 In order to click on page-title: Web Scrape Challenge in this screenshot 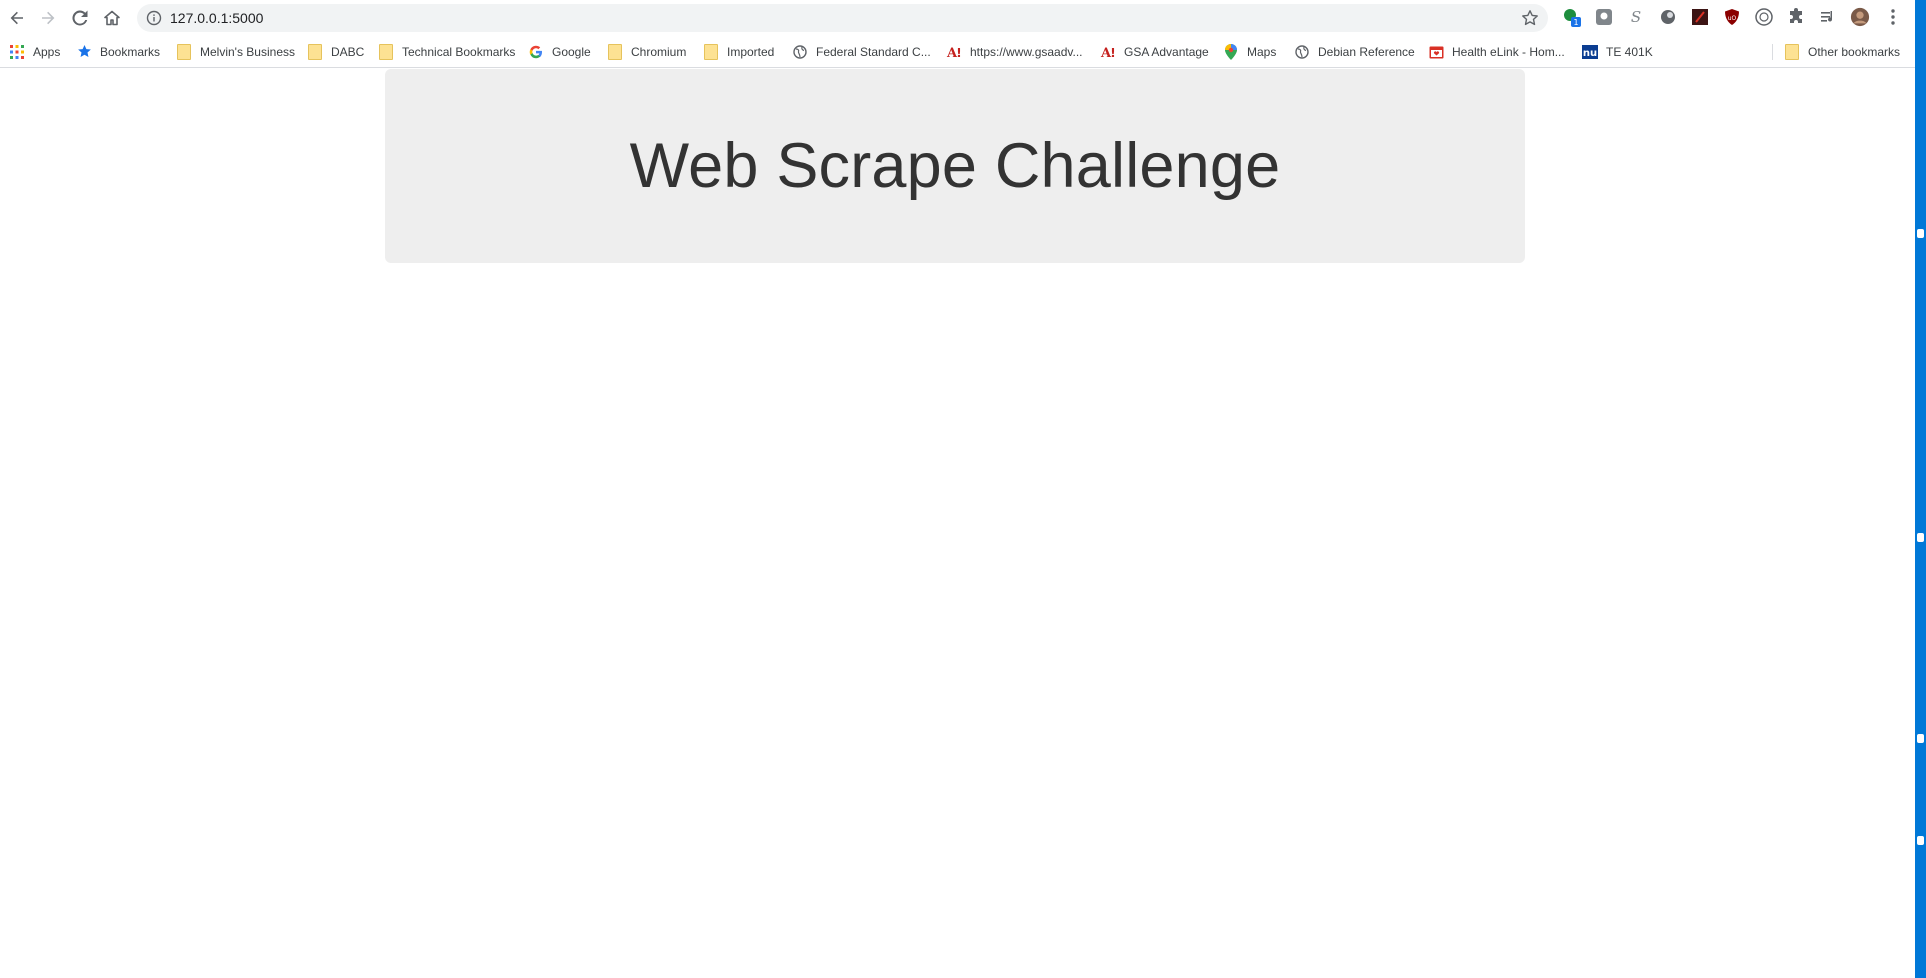, I will do `click(955, 166)`.